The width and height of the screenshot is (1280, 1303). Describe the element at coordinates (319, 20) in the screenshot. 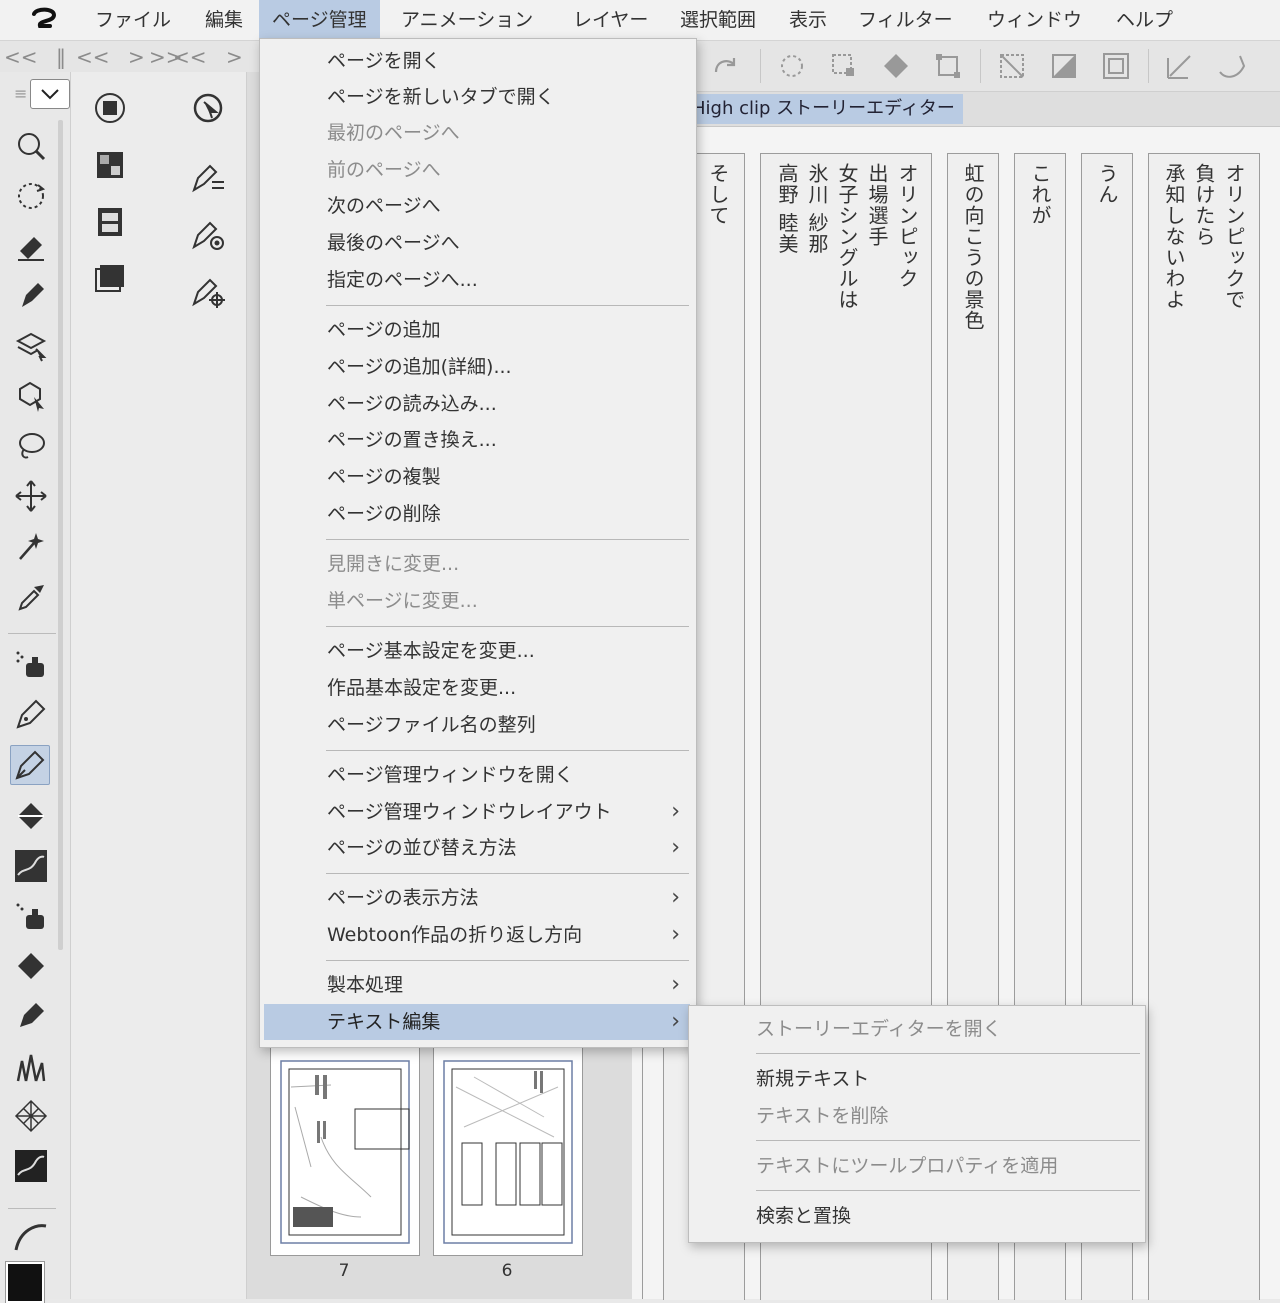

I see `menu-page-management: ページ管理` at that location.